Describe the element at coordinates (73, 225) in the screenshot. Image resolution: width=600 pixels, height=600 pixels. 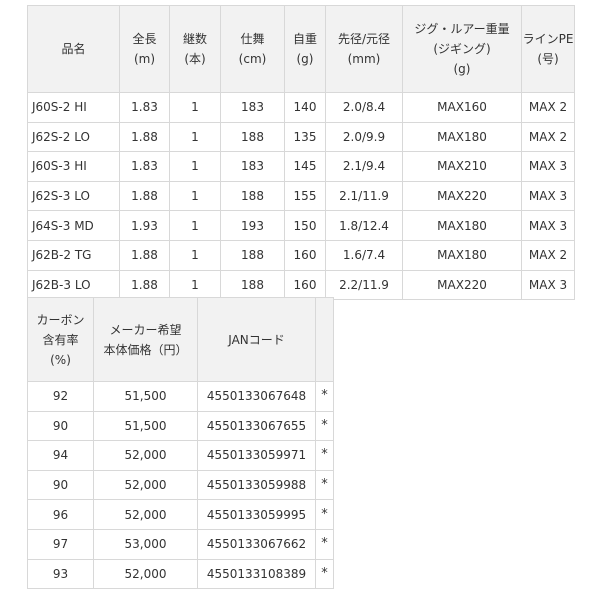
I see `spec-cell: J64S-3 MD` at that location.